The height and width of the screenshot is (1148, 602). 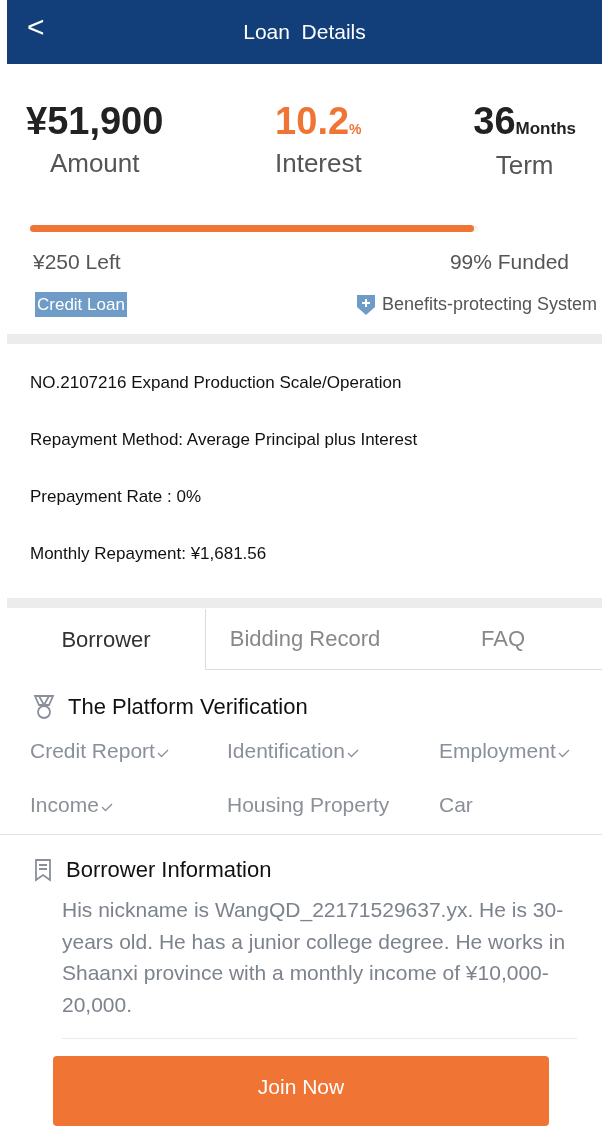 What do you see at coordinates (92, 751) in the screenshot?
I see `verification-item: Credit Report` at bounding box center [92, 751].